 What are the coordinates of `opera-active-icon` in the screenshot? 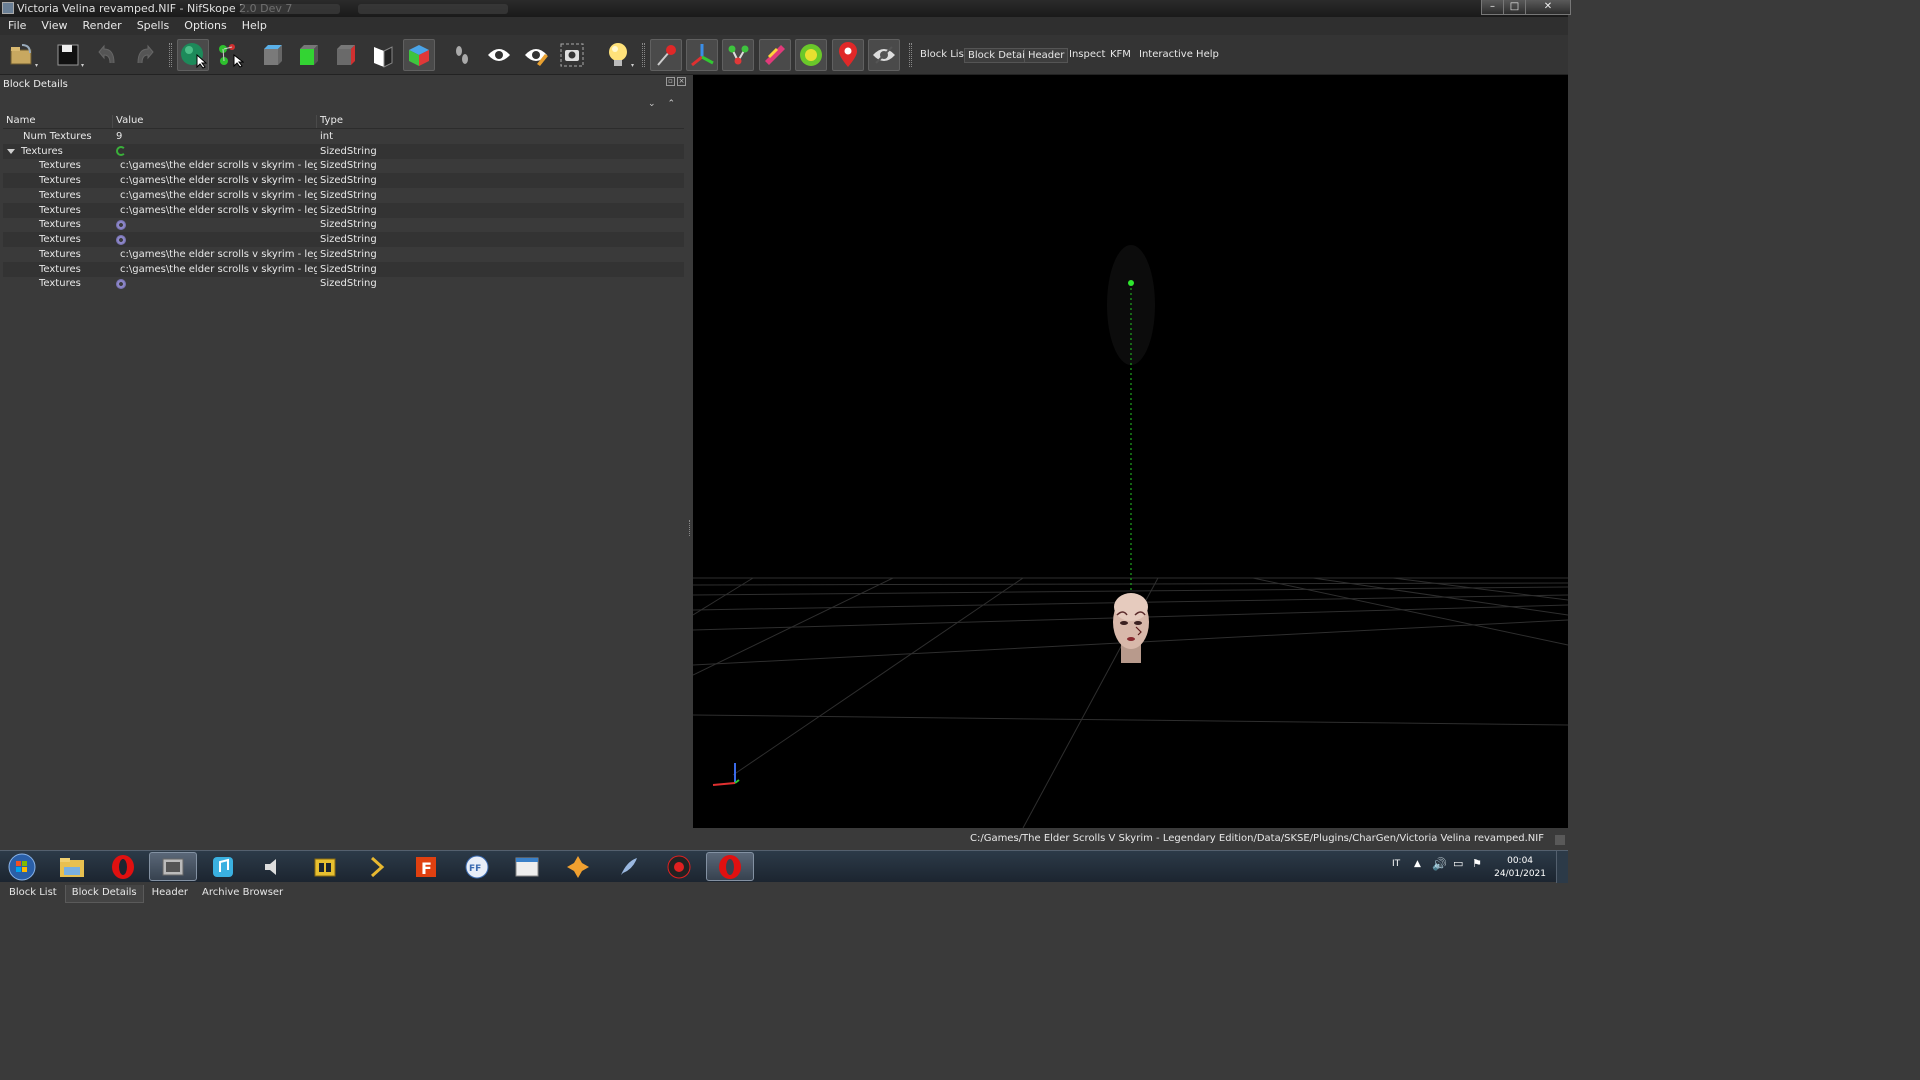 It's located at (730, 866).